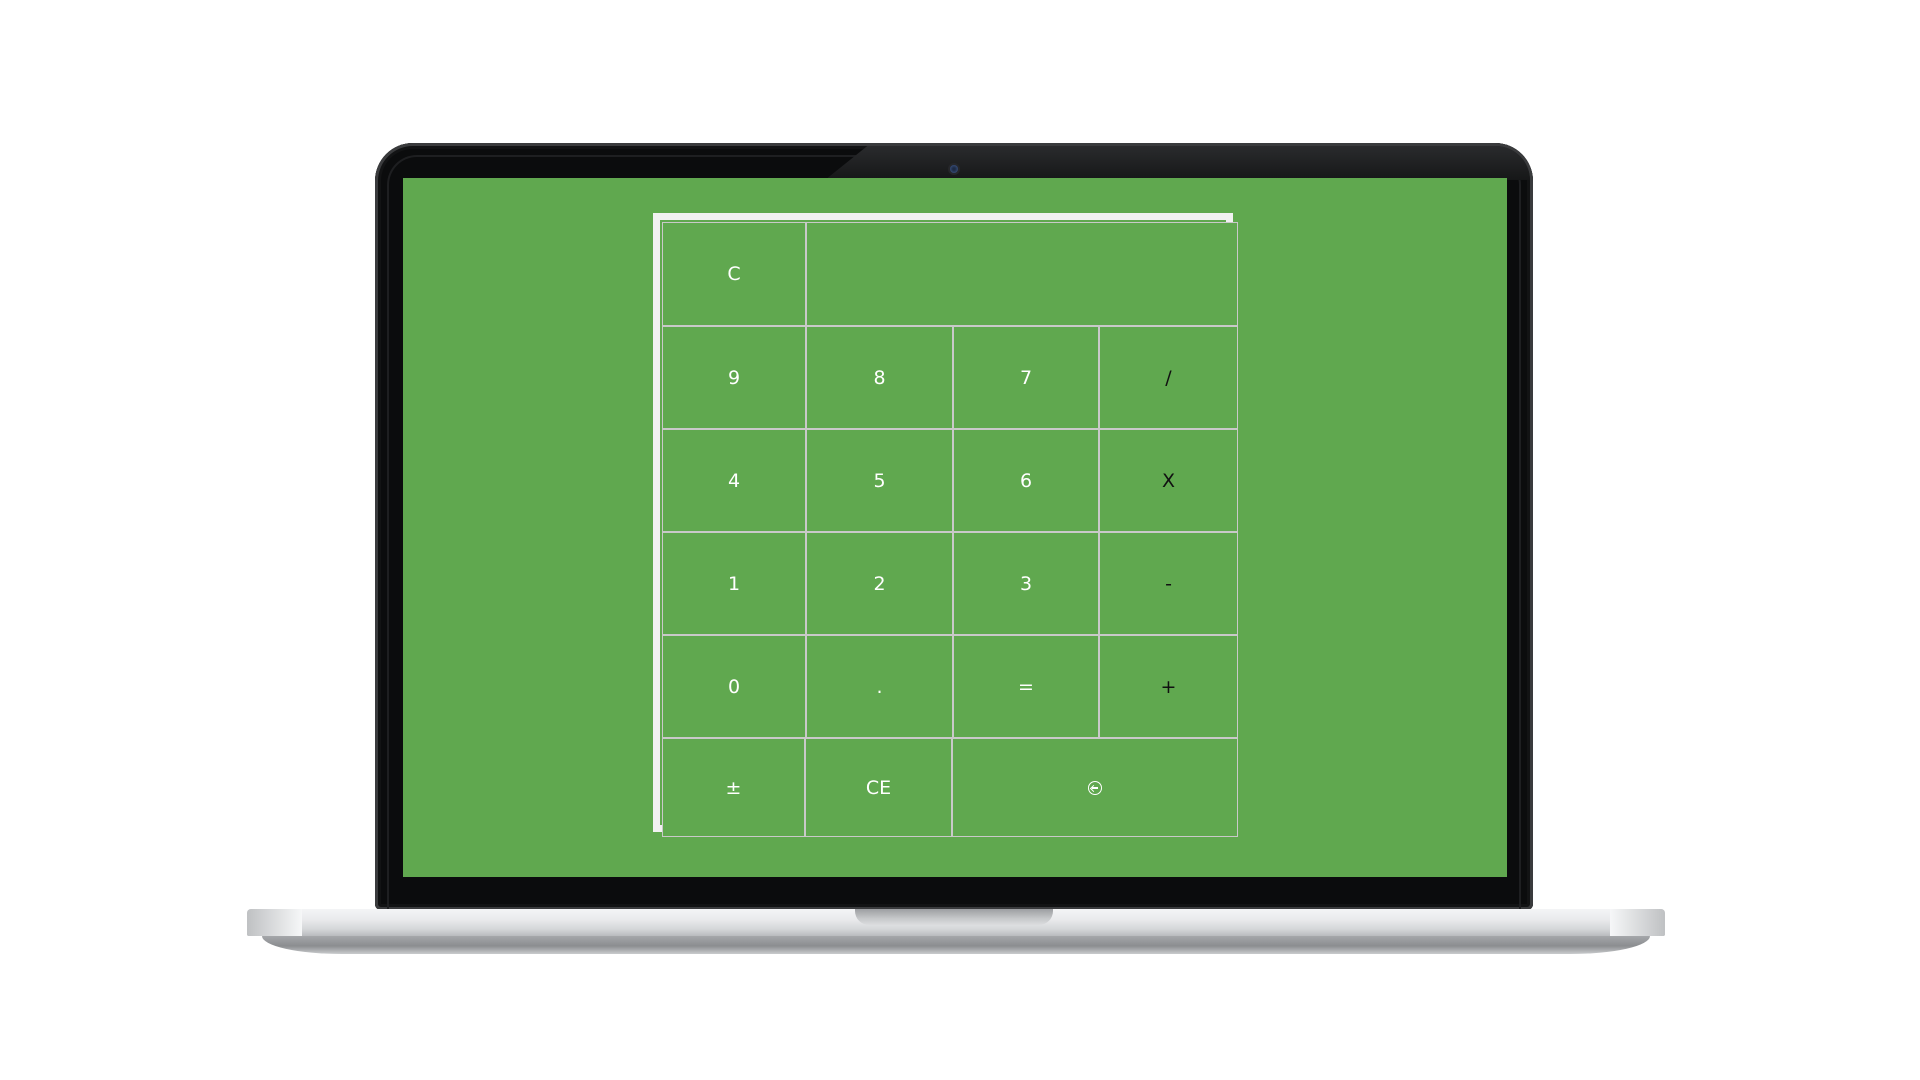 Image resolution: width=1920 pixels, height=1080 pixels. I want to click on add-button: +, so click(1168, 686).